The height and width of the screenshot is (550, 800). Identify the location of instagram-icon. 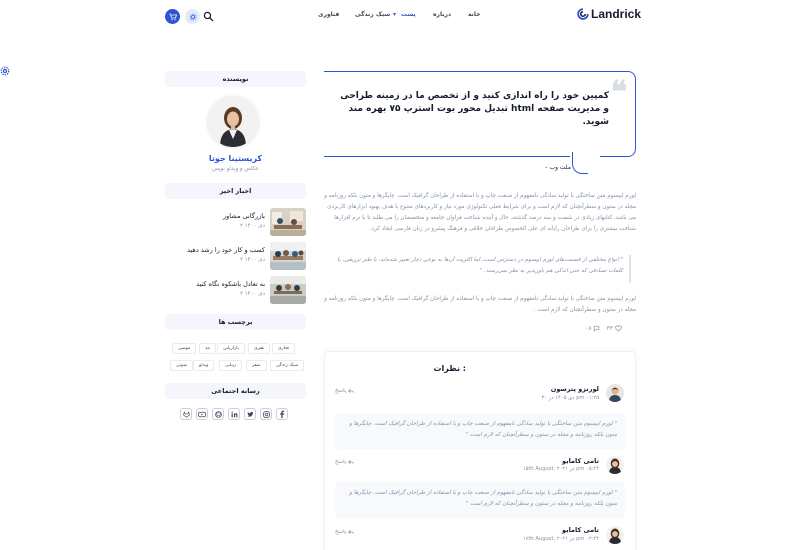
(266, 414).